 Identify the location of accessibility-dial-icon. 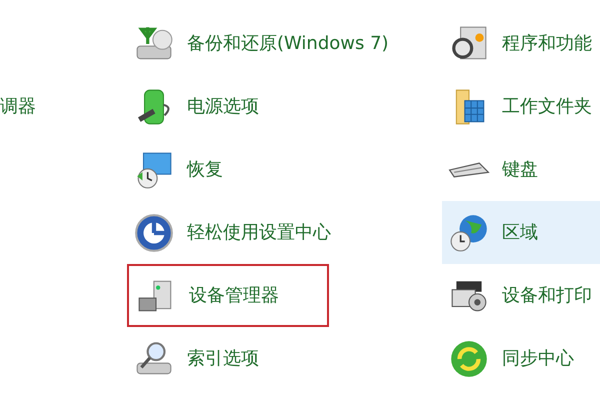
(154, 233).